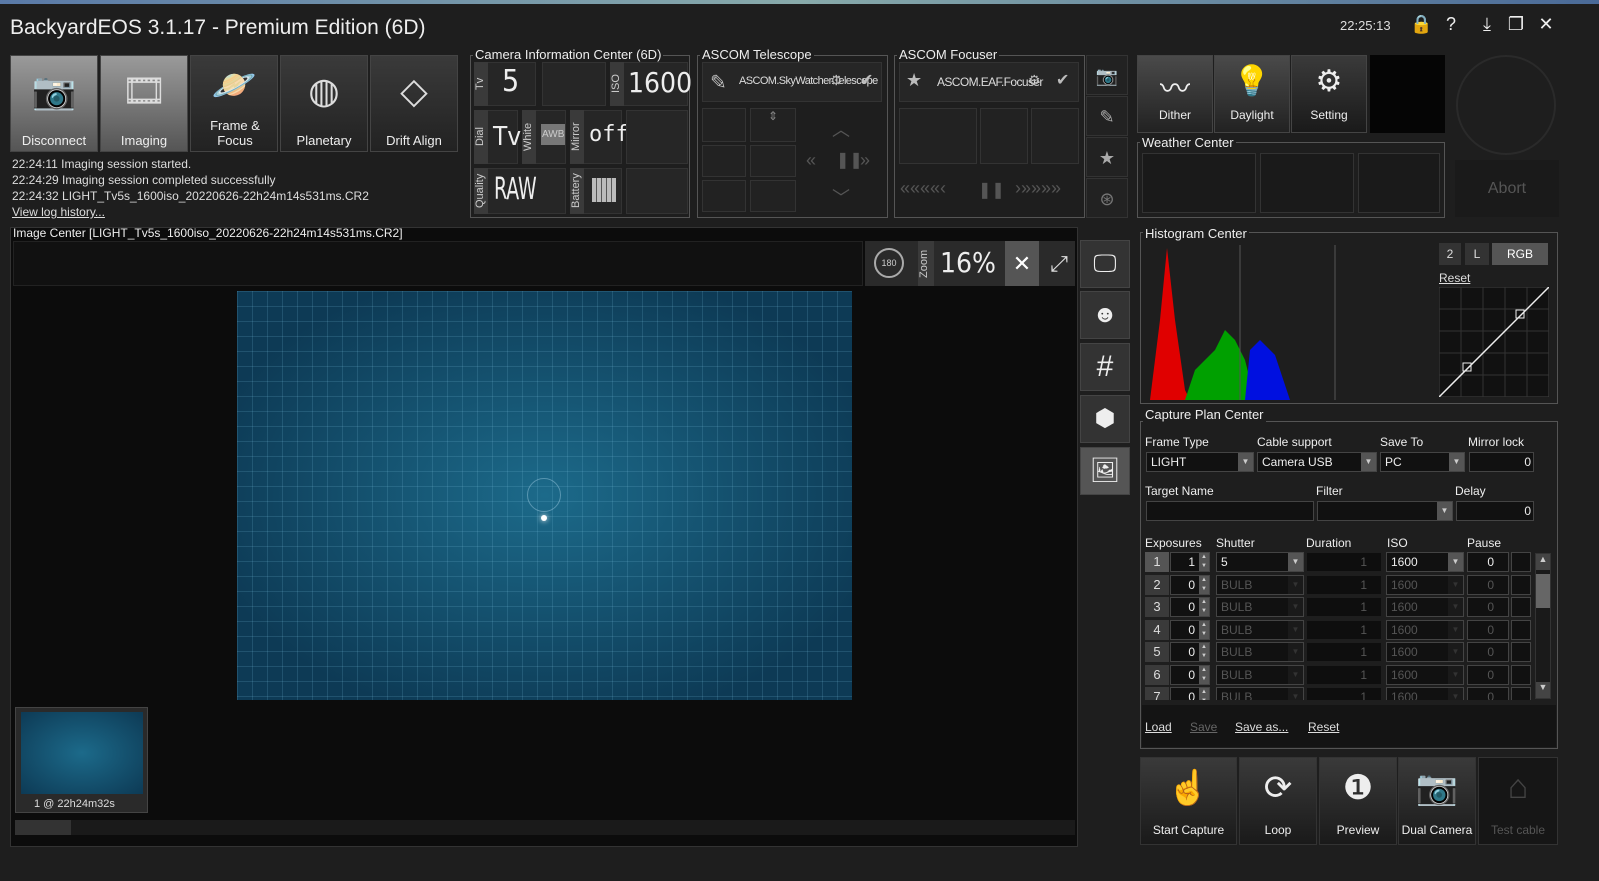 The height and width of the screenshot is (881, 1599). I want to click on display-icon: 🖵, so click(1105, 264).